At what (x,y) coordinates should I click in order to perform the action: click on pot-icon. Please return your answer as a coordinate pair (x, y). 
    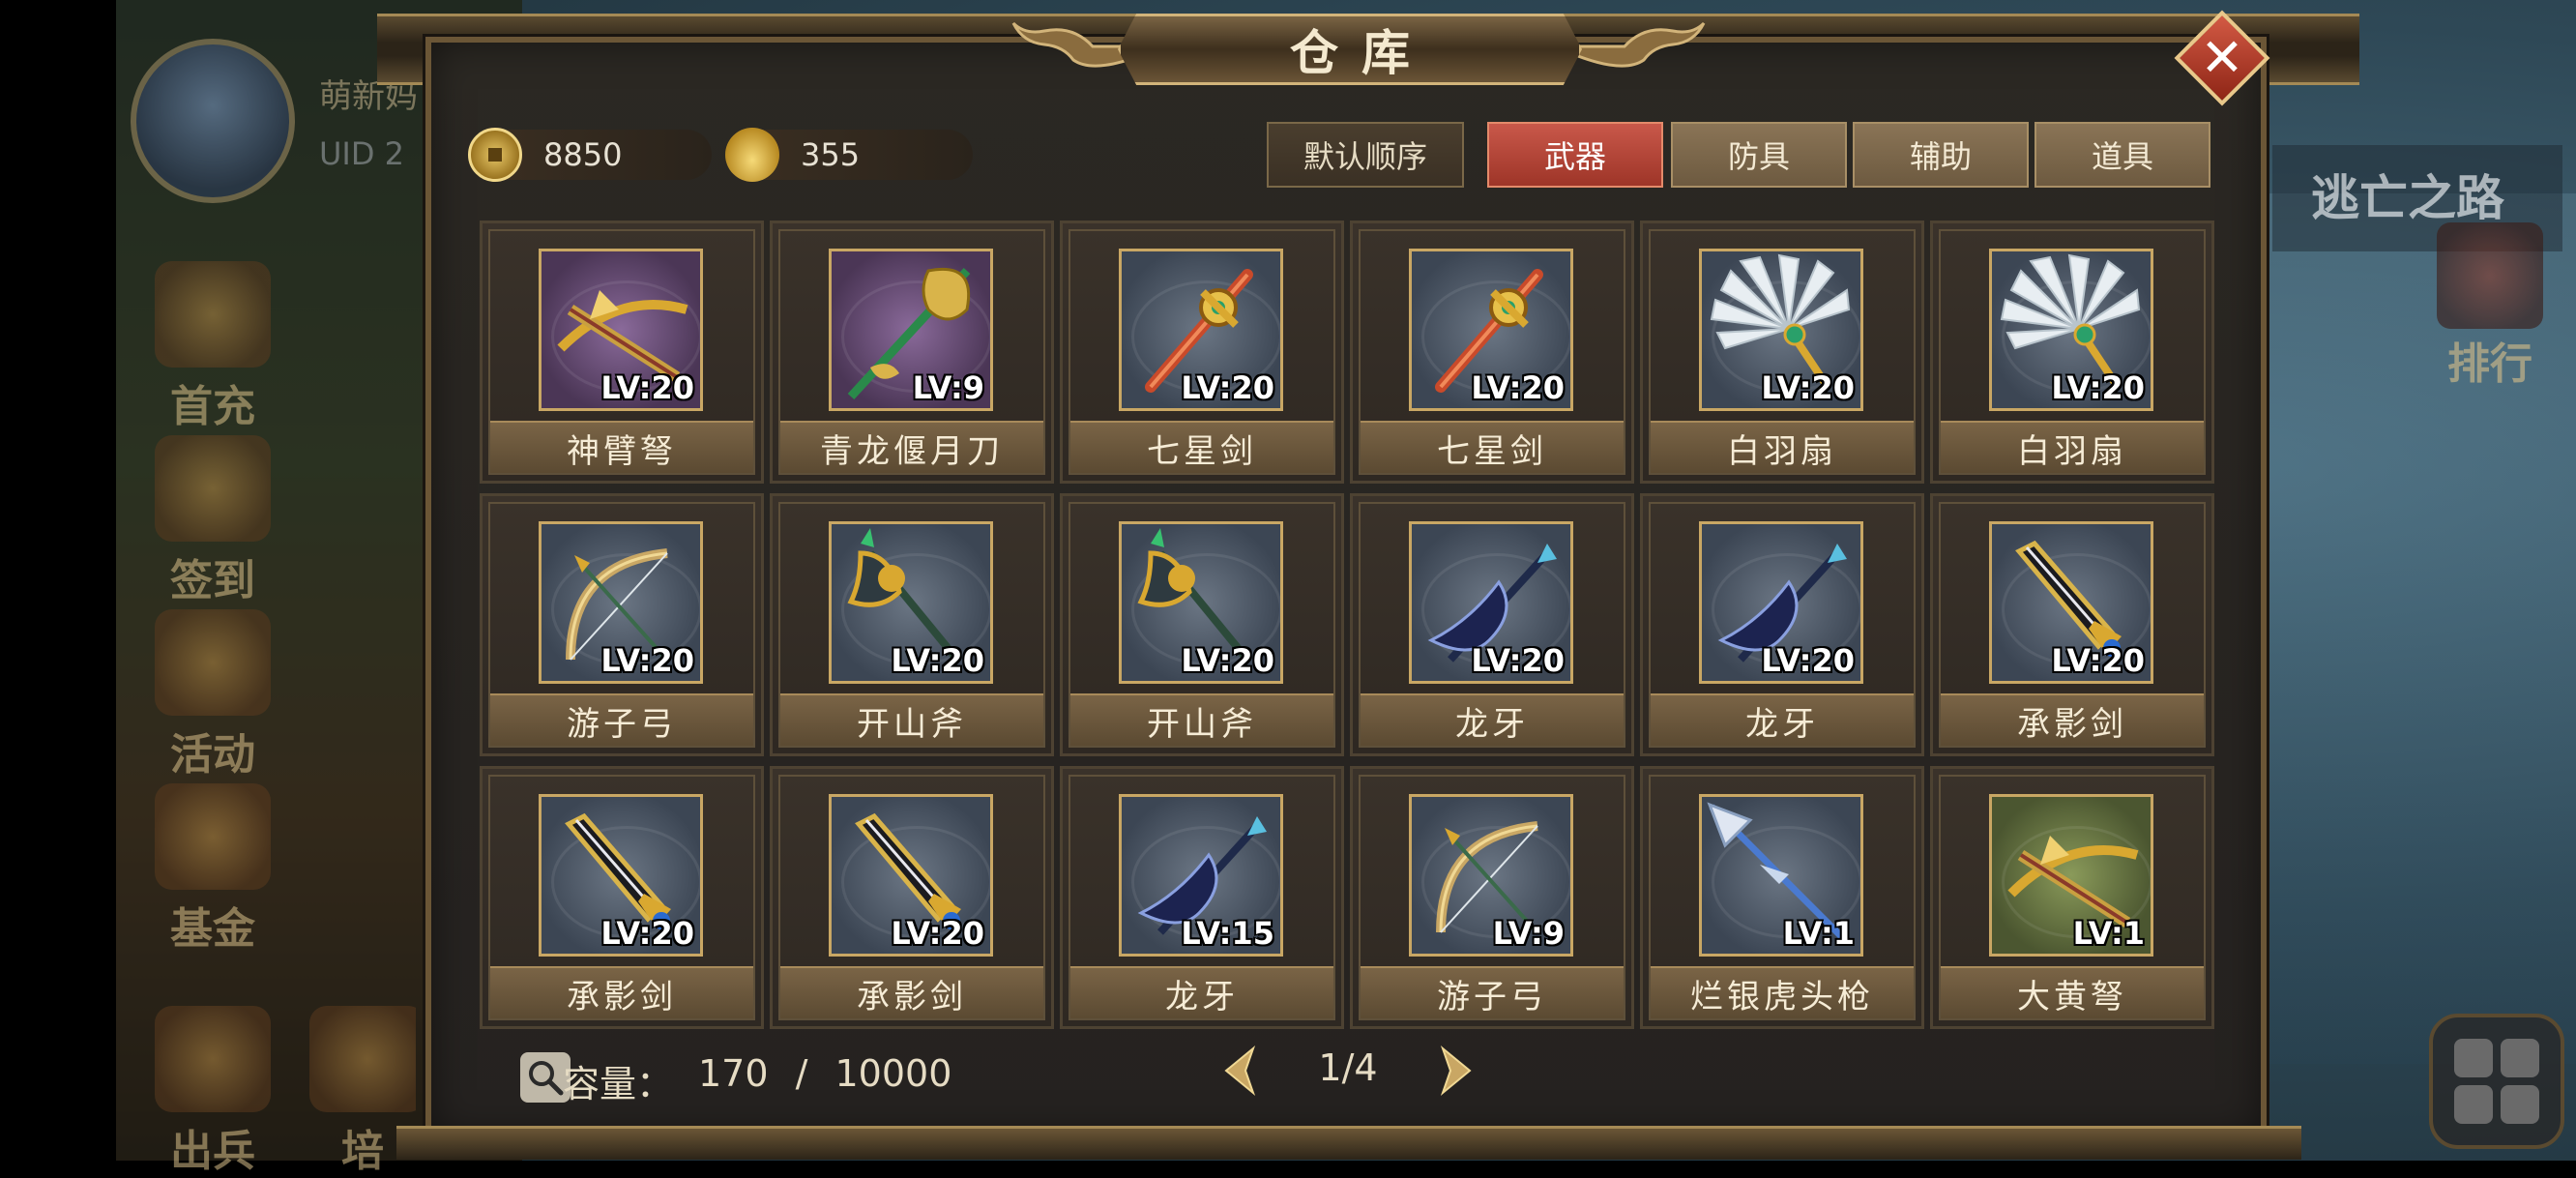
    Looking at the image, I should click on (362, 1059).